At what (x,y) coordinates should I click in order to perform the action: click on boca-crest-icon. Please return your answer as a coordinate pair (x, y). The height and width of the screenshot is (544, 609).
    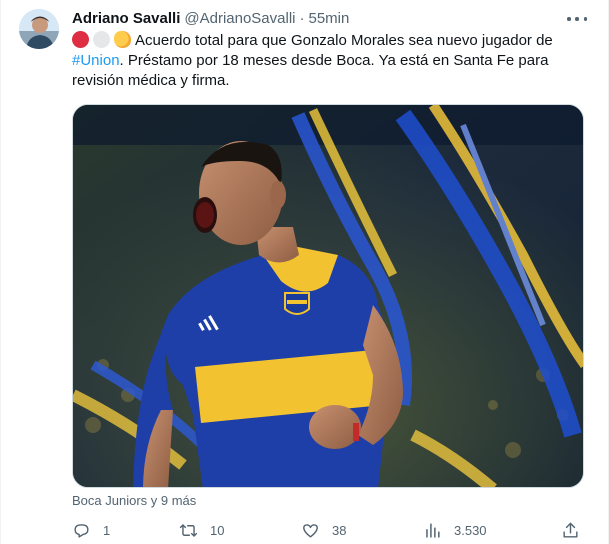
    Looking at the image, I should click on (297, 303).